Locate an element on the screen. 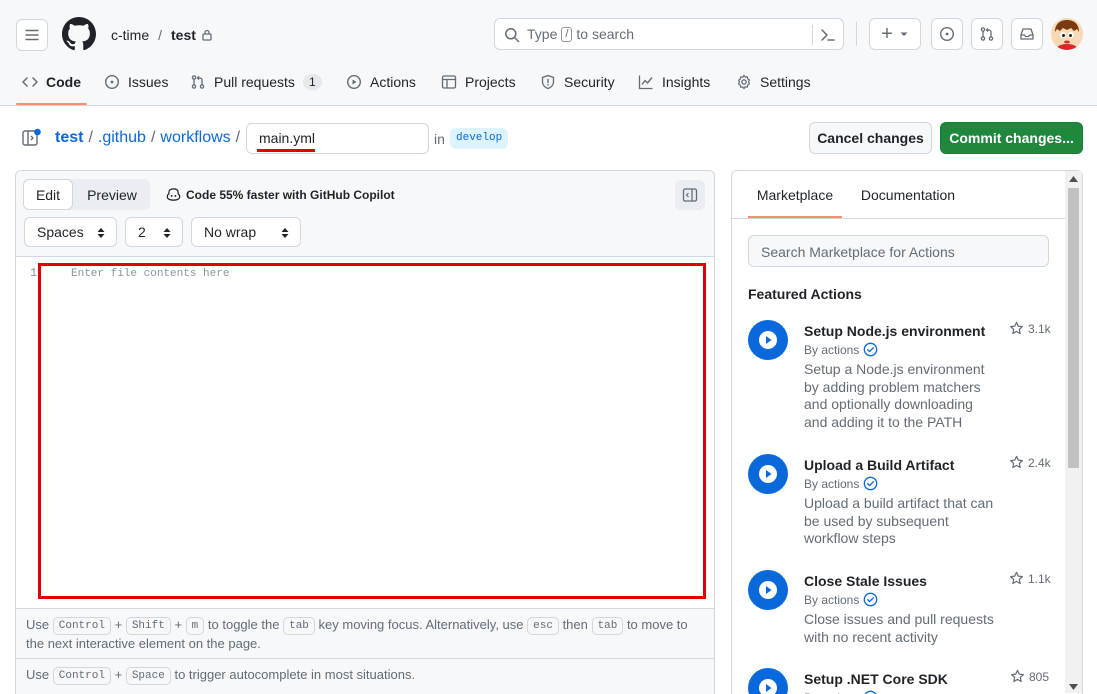  tab-actions: Actions is located at coordinates (381, 82).